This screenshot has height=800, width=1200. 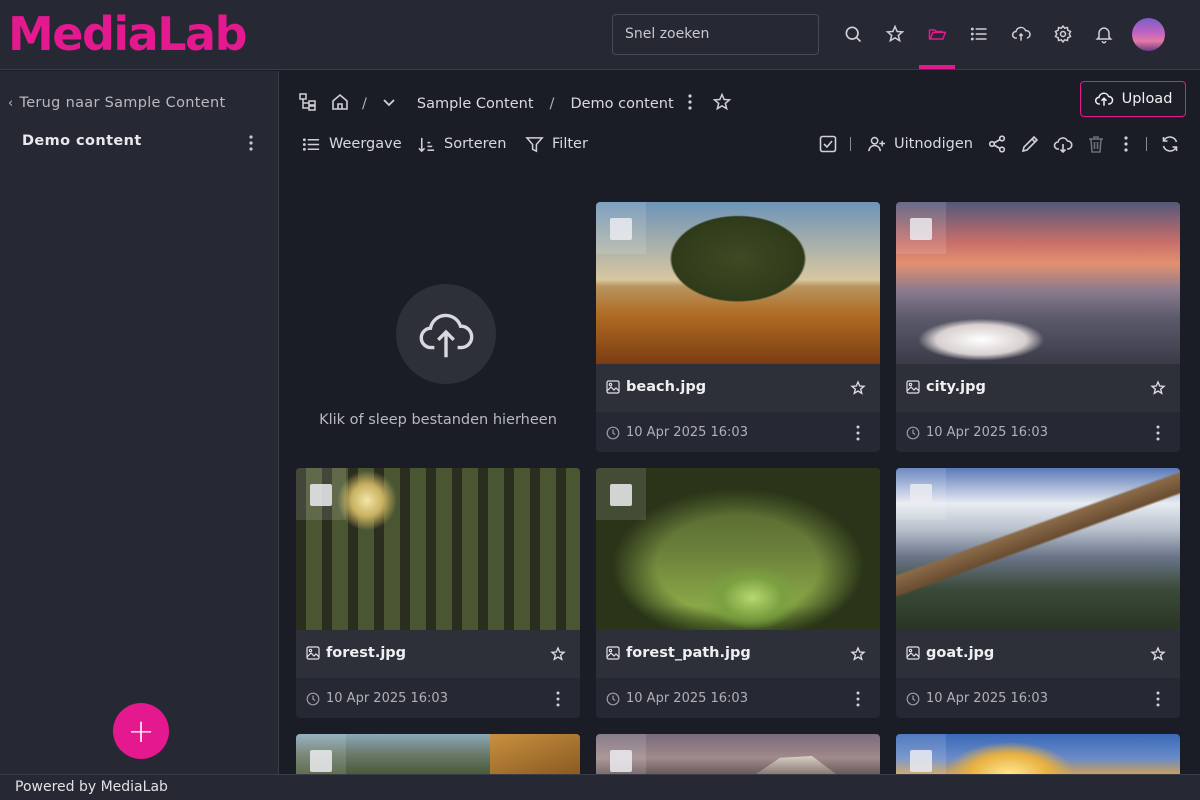 I want to click on view-button-label: Weergave, so click(x=365, y=144).